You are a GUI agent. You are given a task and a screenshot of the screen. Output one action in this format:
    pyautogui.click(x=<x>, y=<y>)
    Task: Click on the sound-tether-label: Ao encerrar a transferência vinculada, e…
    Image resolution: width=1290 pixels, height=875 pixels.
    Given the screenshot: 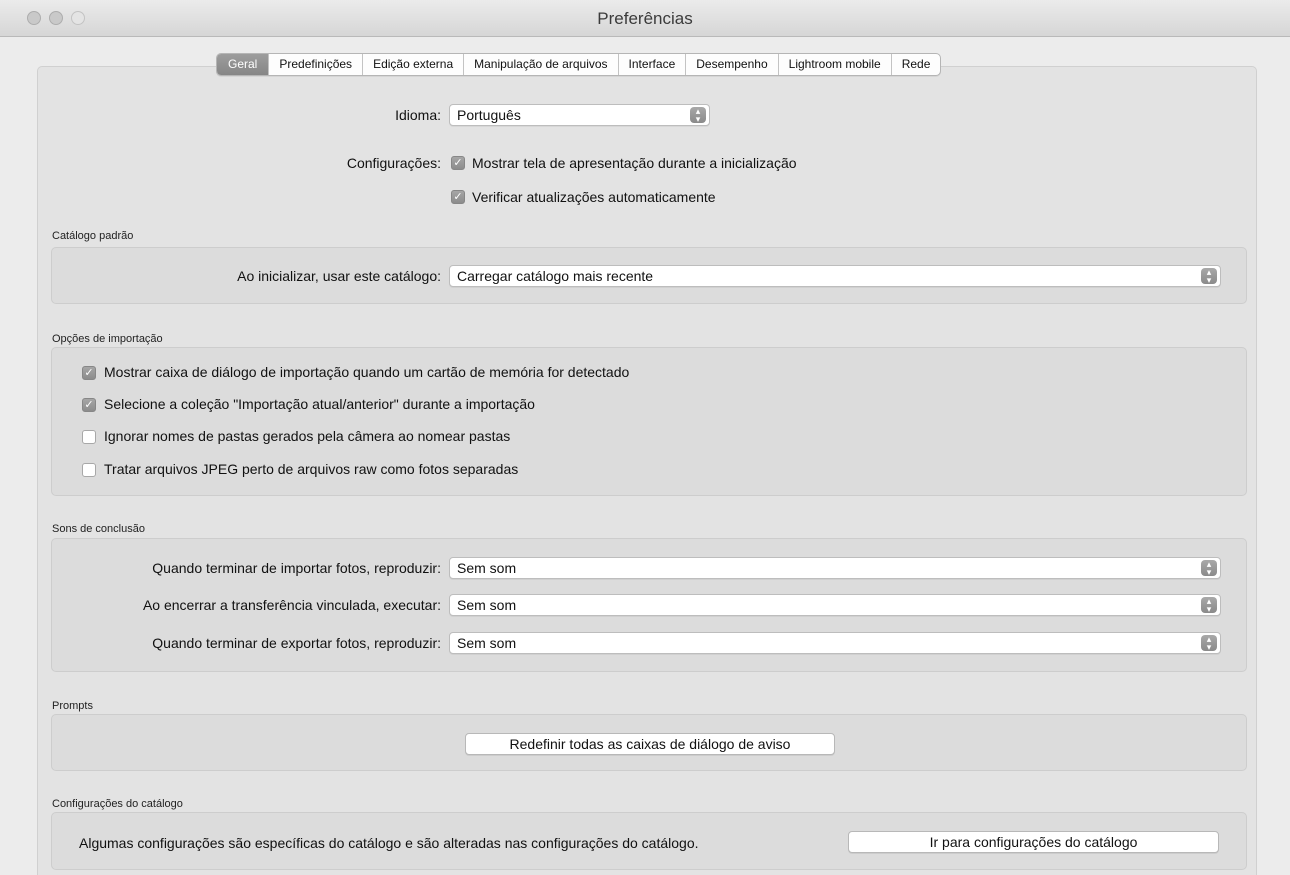 What is the action you would take?
    pyautogui.click(x=291, y=605)
    